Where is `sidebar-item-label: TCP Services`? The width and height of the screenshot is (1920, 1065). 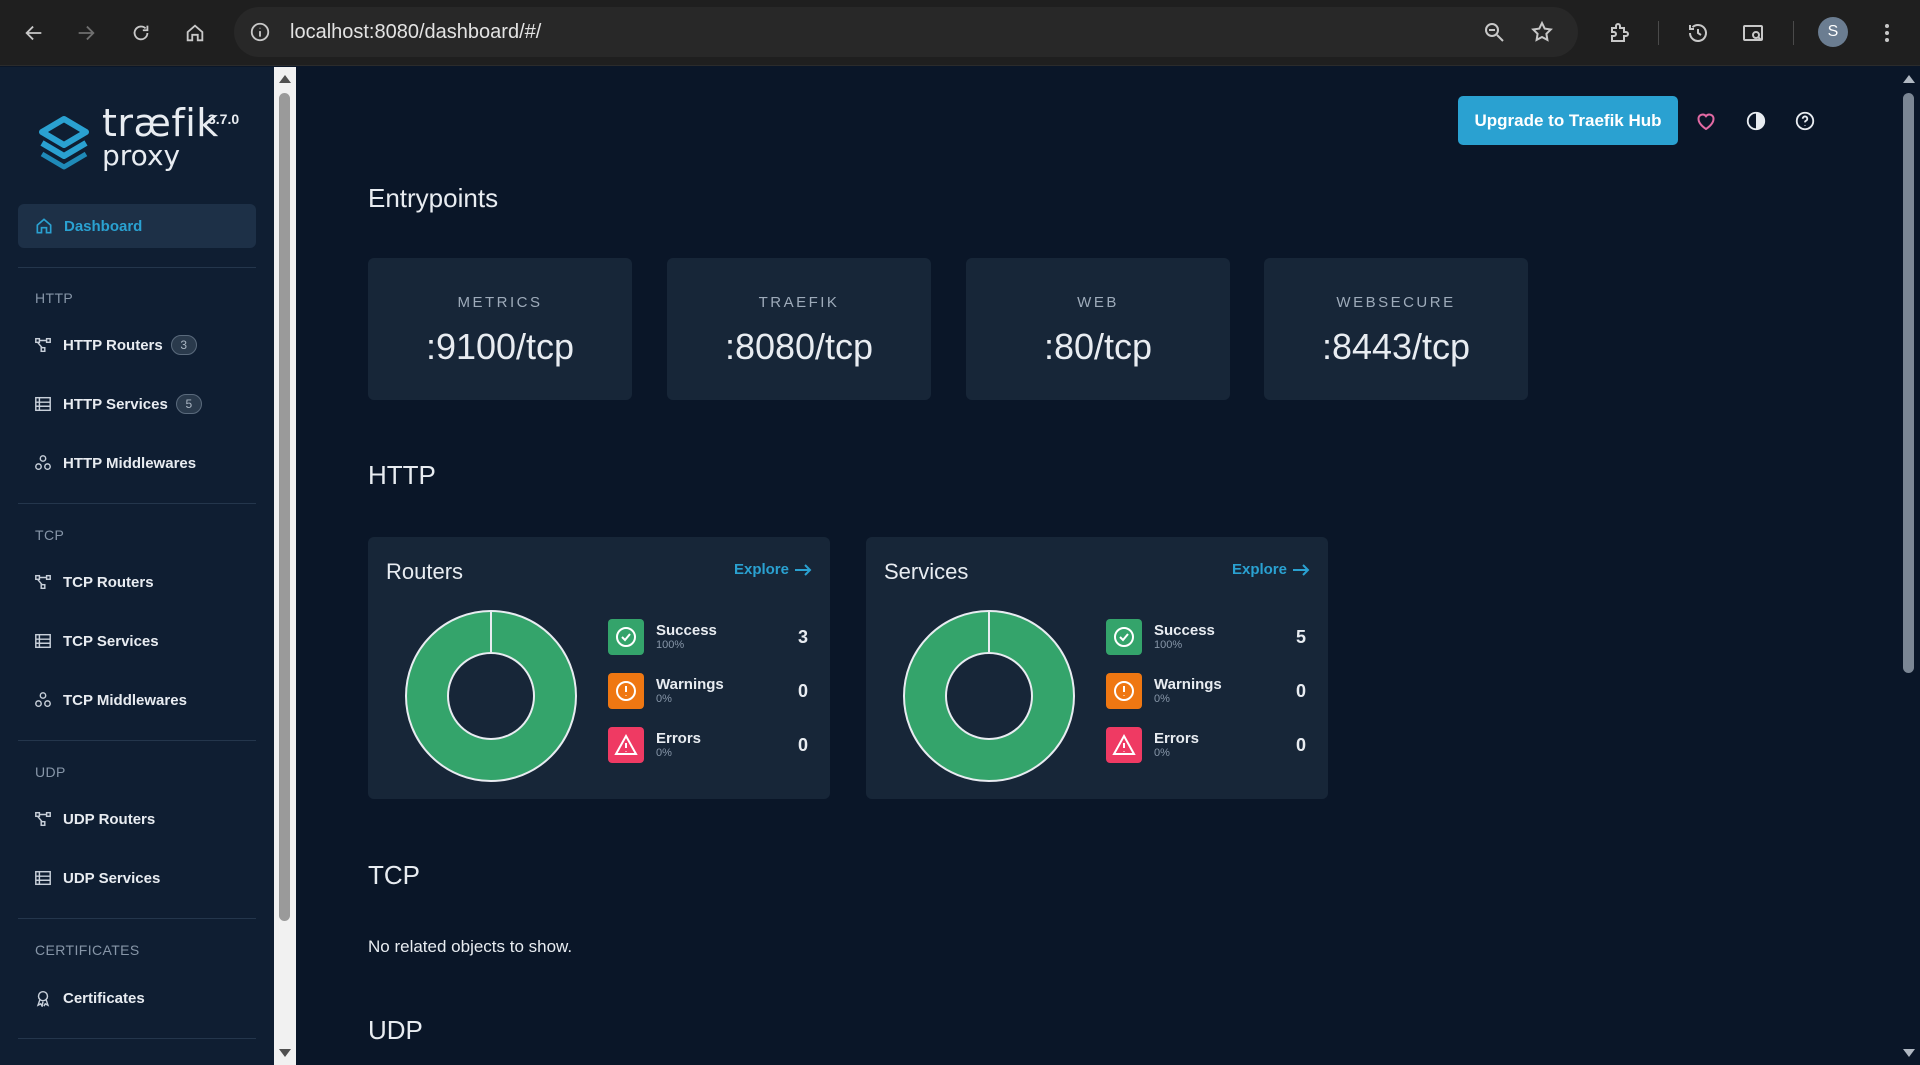
sidebar-item-label: TCP Services is located at coordinates (111, 641).